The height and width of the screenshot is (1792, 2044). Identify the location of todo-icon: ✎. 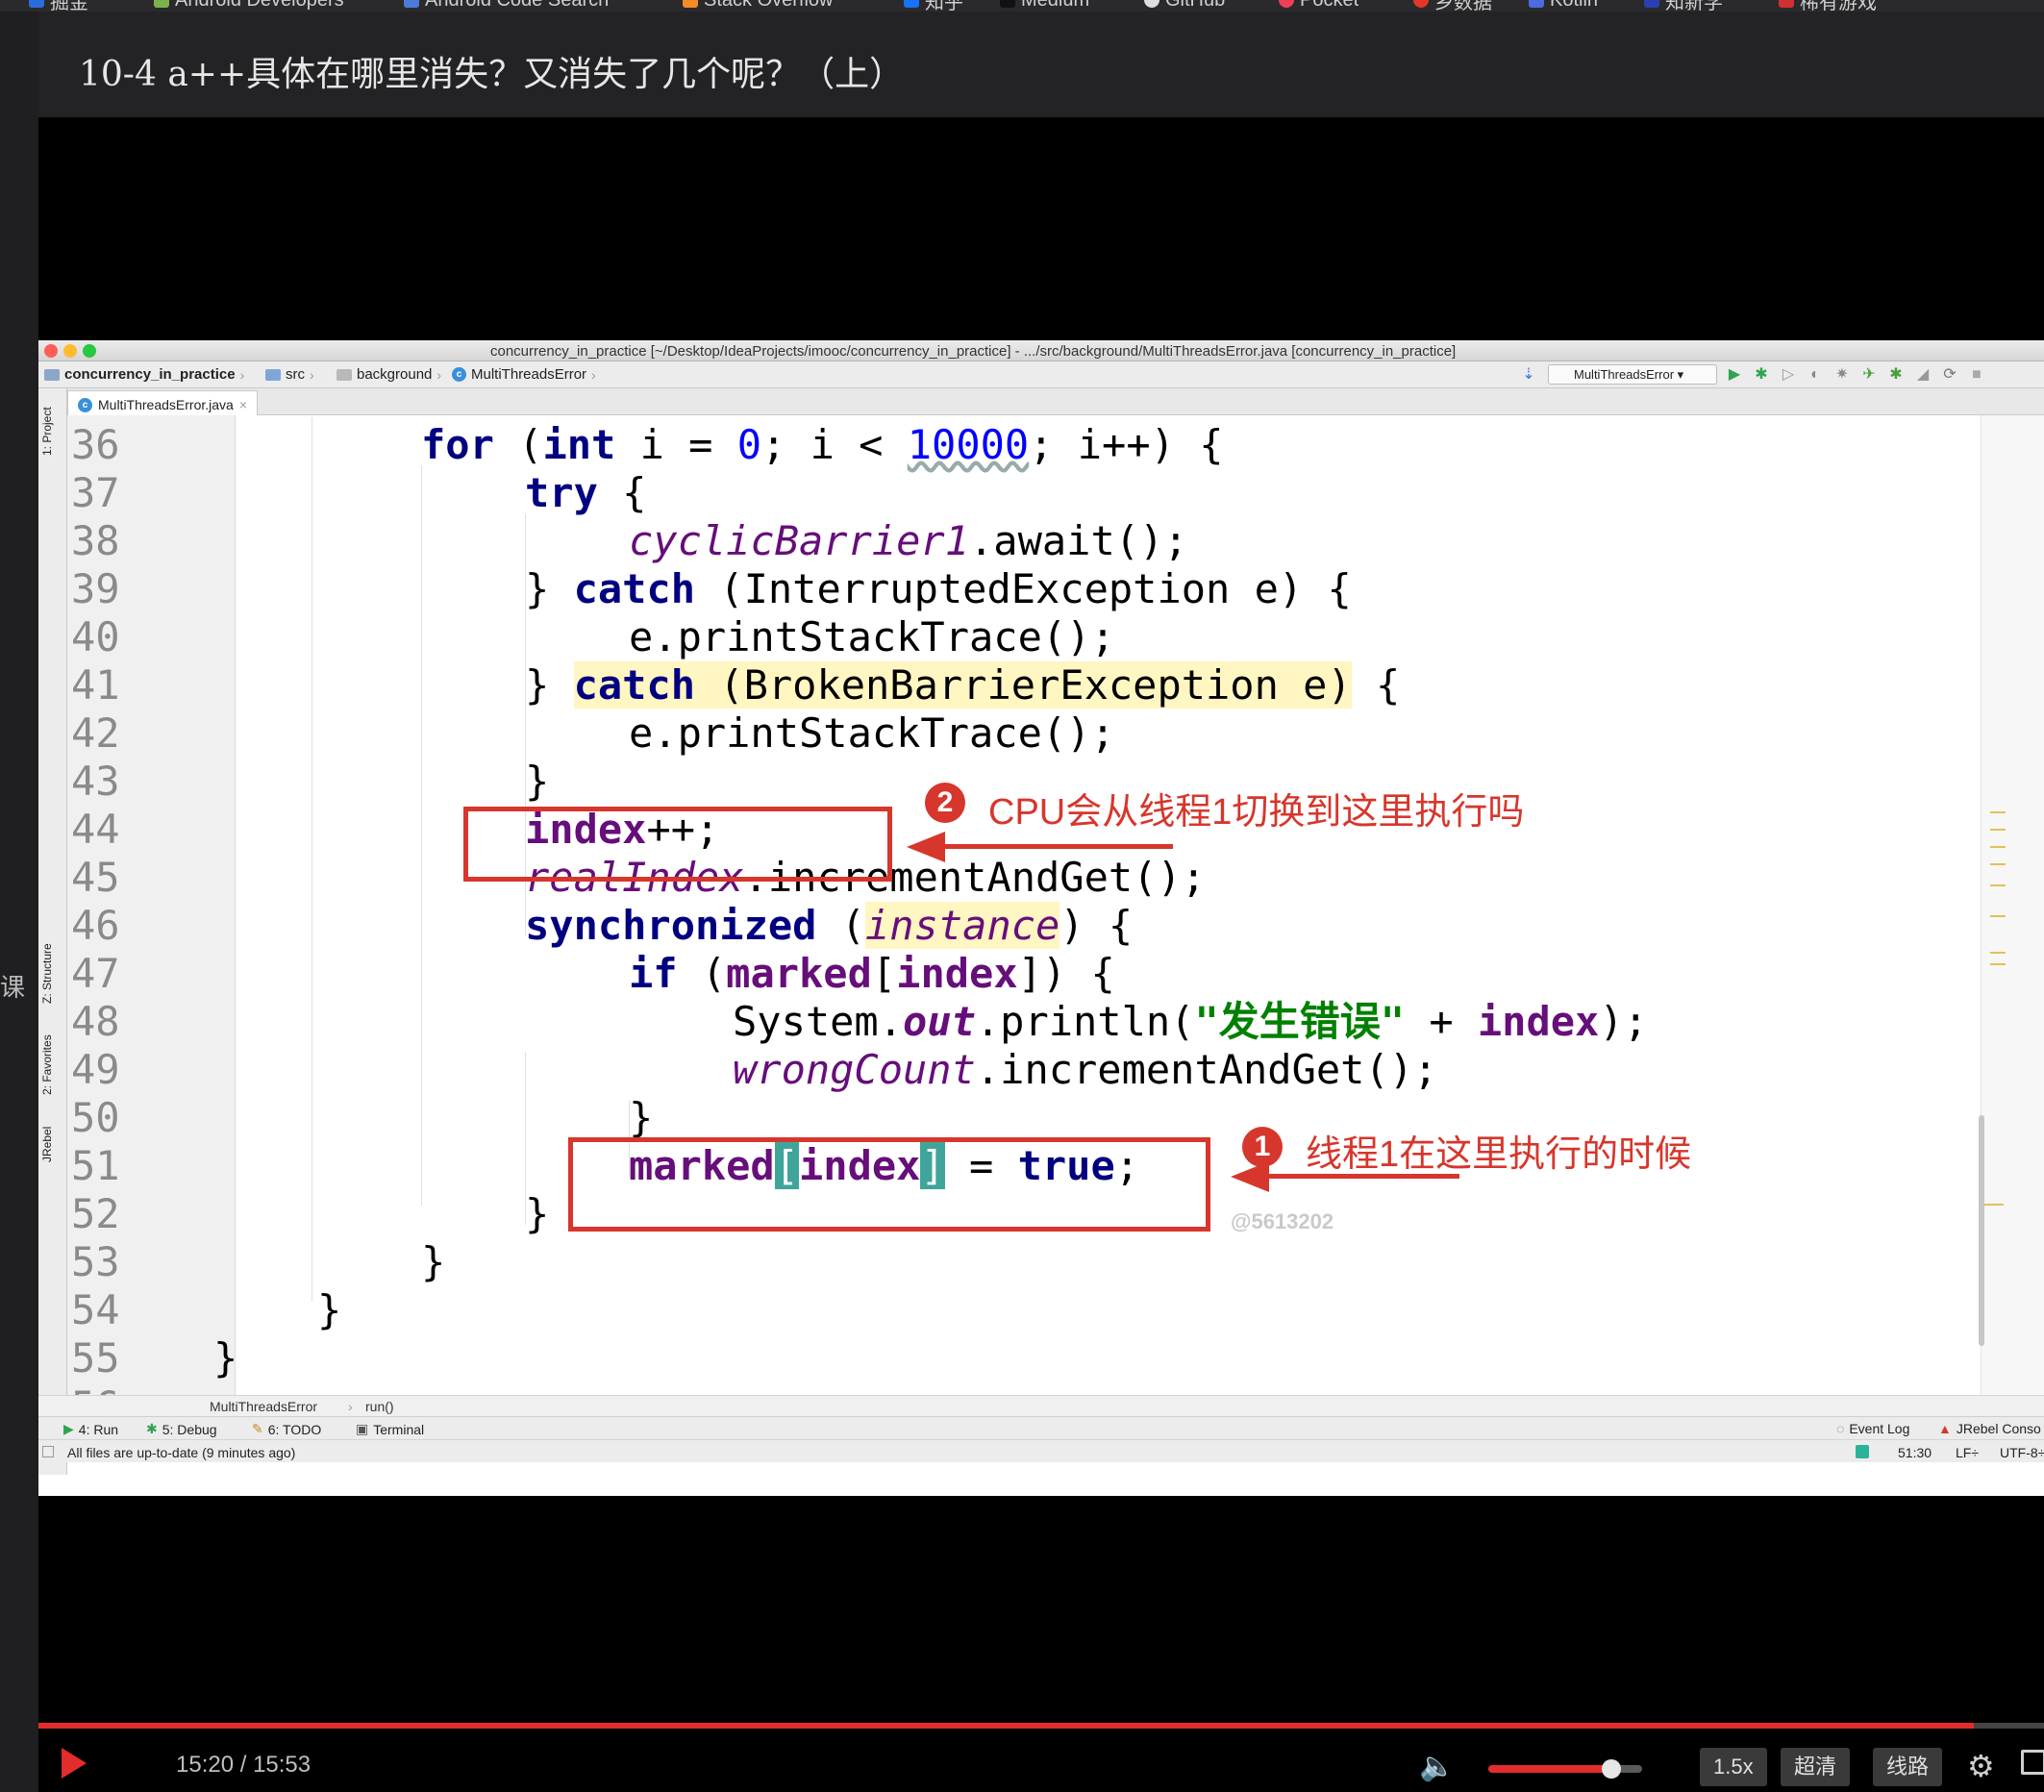
(257, 1428).